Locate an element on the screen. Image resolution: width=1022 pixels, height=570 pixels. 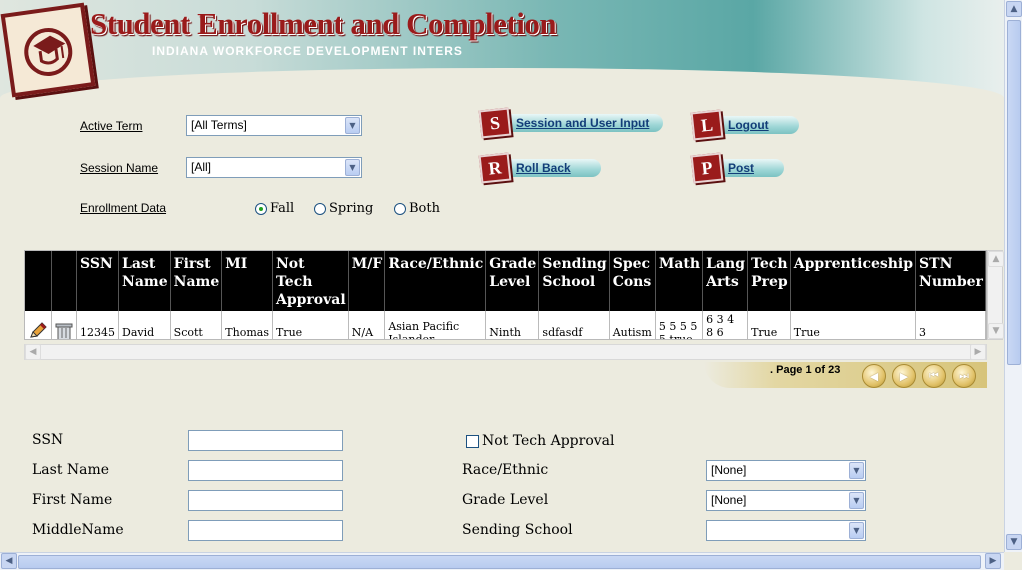
post-key-icon: P is located at coordinates (707, 168).